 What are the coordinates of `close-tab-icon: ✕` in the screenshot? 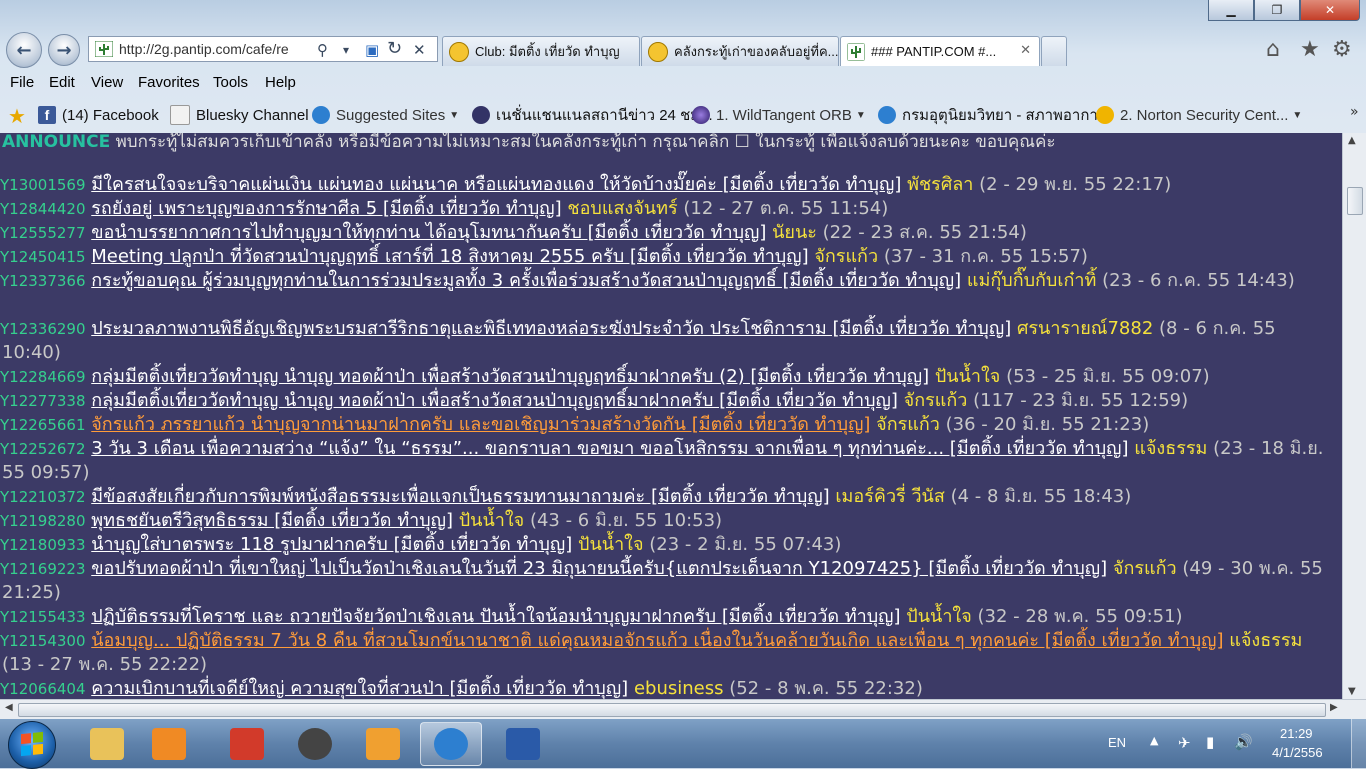 It's located at (1025, 50).